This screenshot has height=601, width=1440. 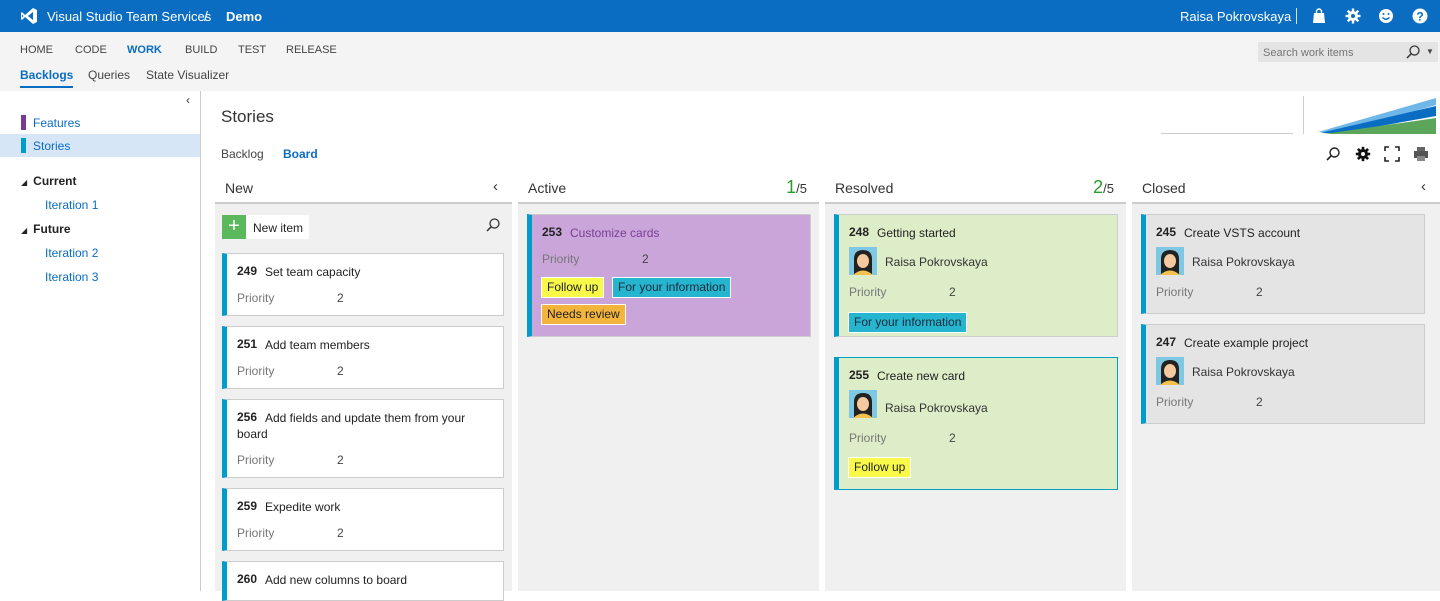 What do you see at coordinates (859, 375) in the screenshot?
I see `card-id: 255` at bounding box center [859, 375].